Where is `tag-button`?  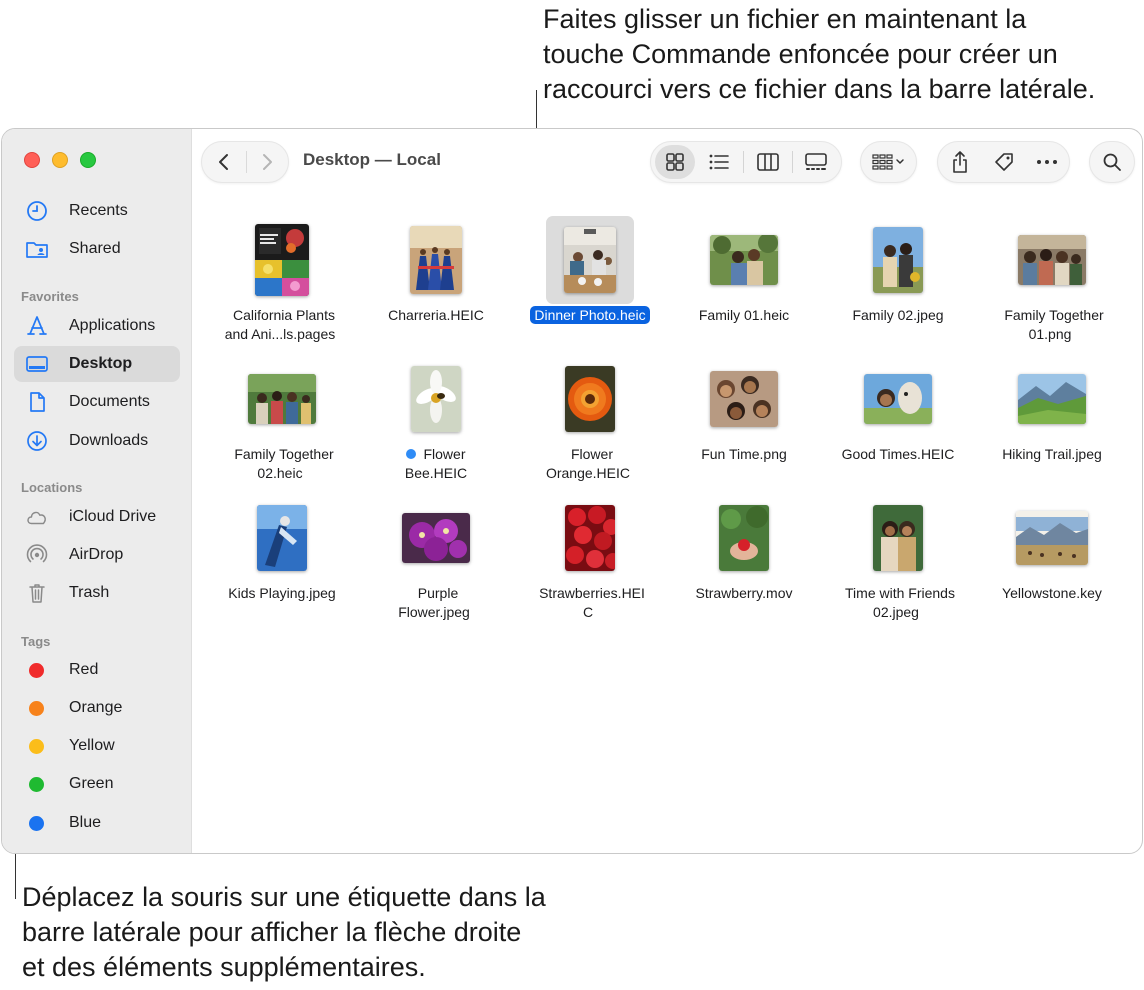 tag-button is located at coordinates (1004, 162).